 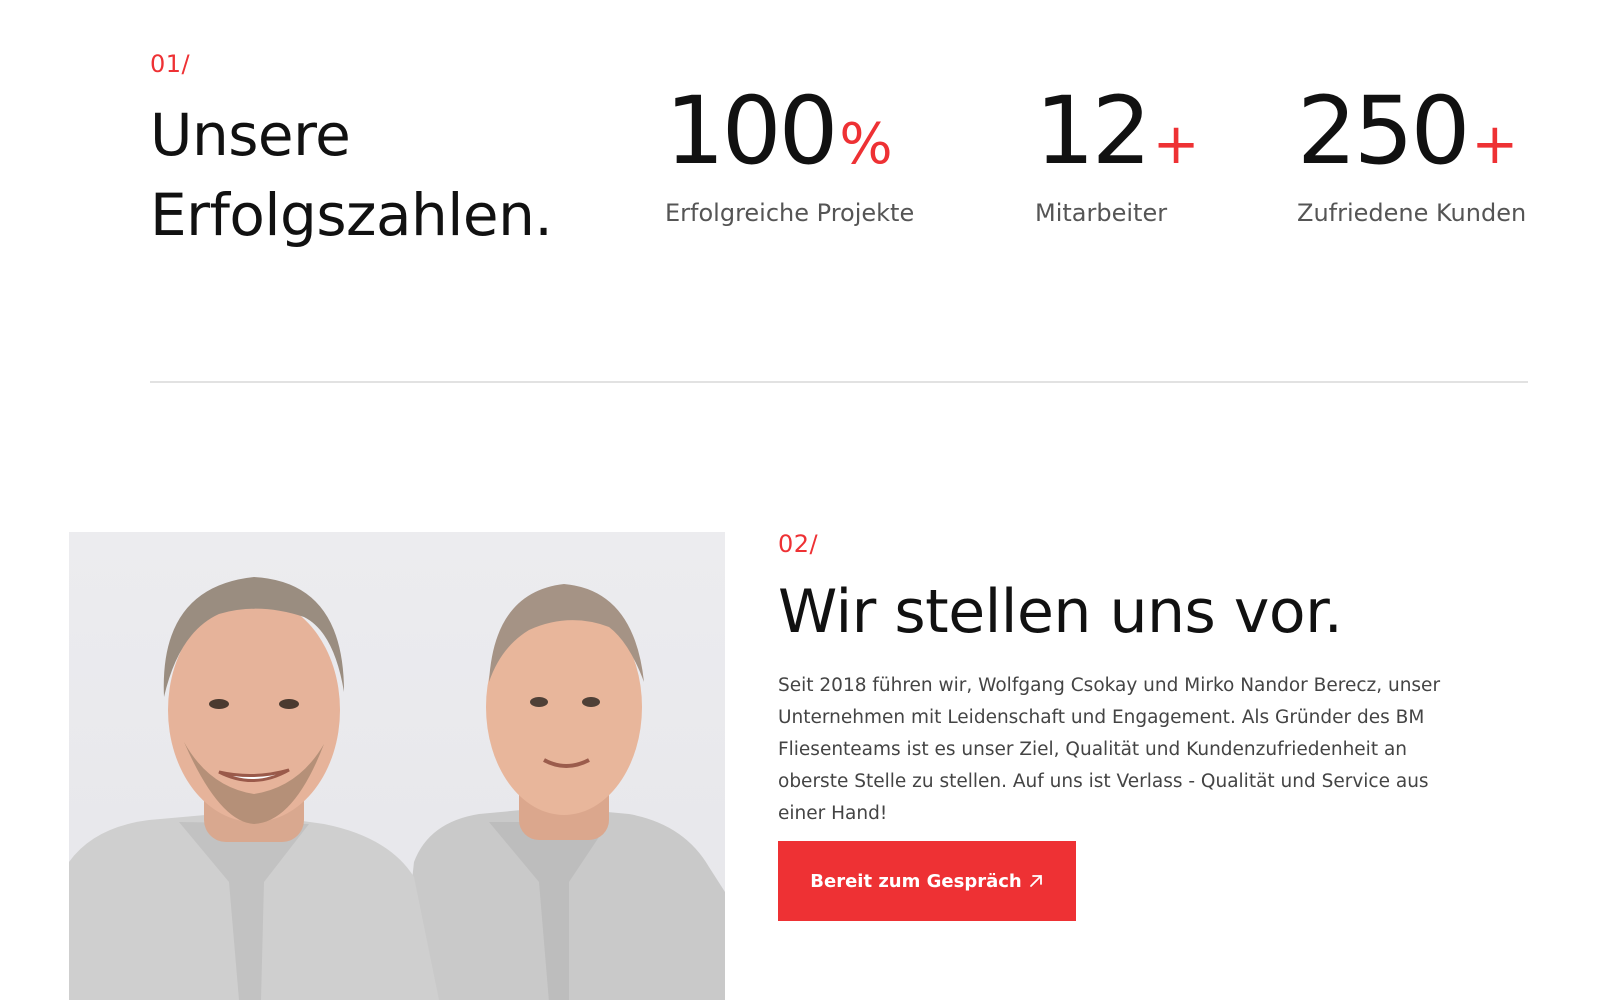 What do you see at coordinates (798, 544) in the screenshot?
I see `section-number-02: 02/` at bounding box center [798, 544].